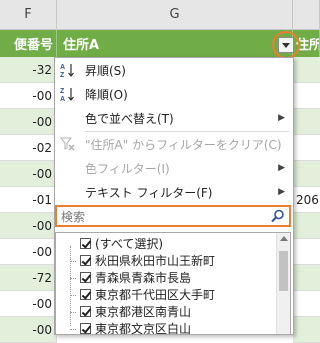  I want to click on clear-filter-label: "住所A" からフィルターをクリア(C), so click(183, 144).